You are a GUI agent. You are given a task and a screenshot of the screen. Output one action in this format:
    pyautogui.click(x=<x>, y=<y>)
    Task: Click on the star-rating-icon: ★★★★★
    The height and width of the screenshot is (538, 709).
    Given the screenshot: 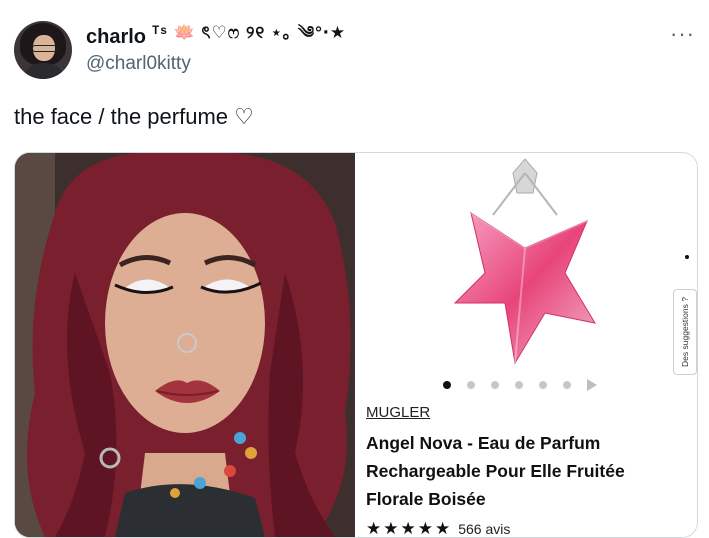 What is the action you would take?
    pyautogui.click(x=409, y=528)
    